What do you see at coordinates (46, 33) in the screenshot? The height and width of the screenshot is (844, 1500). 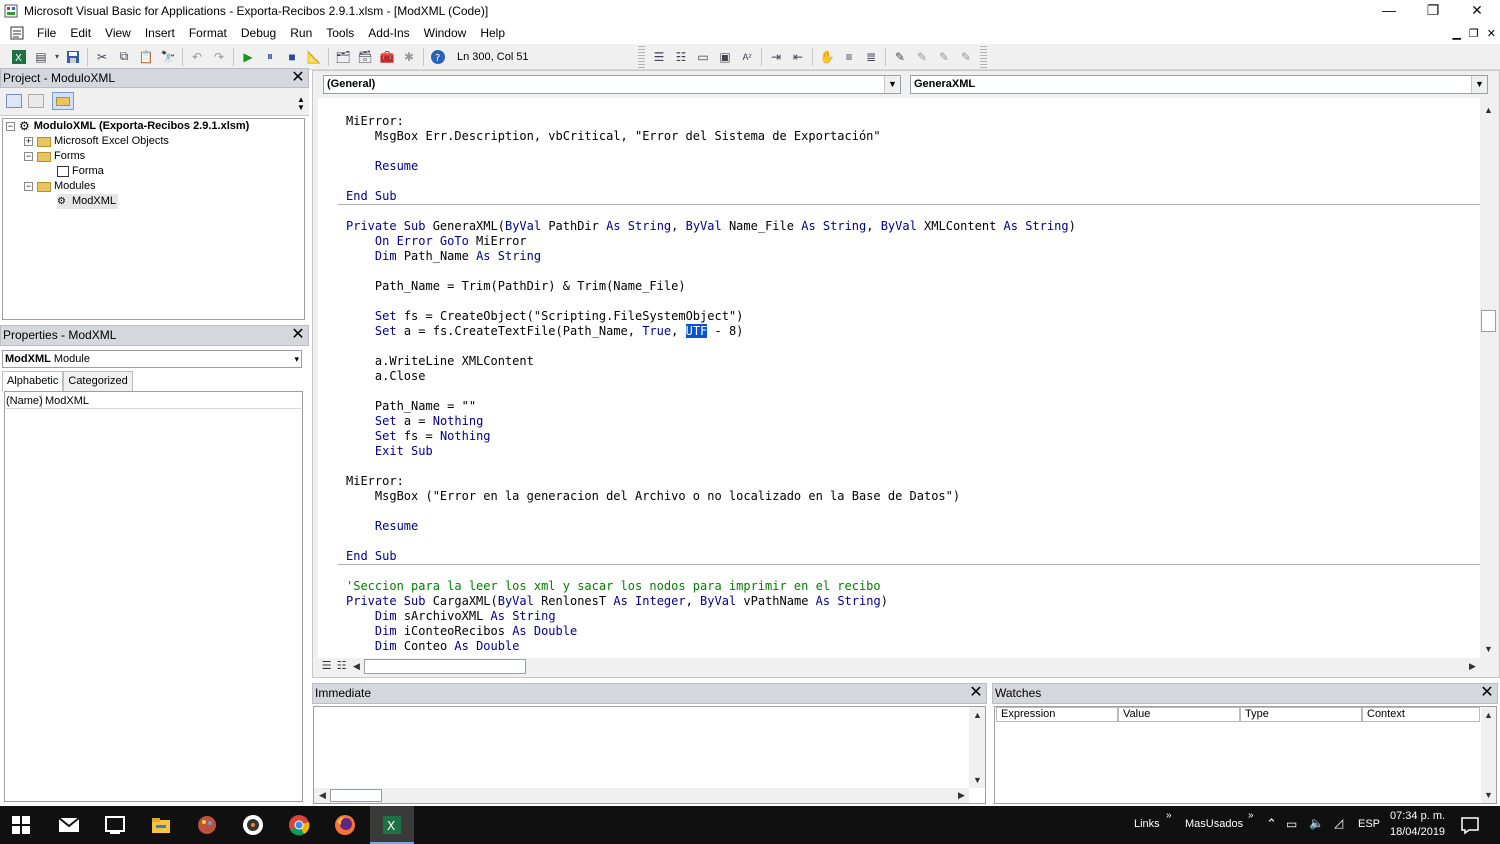 I see `menu-file: File` at bounding box center [46, 33].